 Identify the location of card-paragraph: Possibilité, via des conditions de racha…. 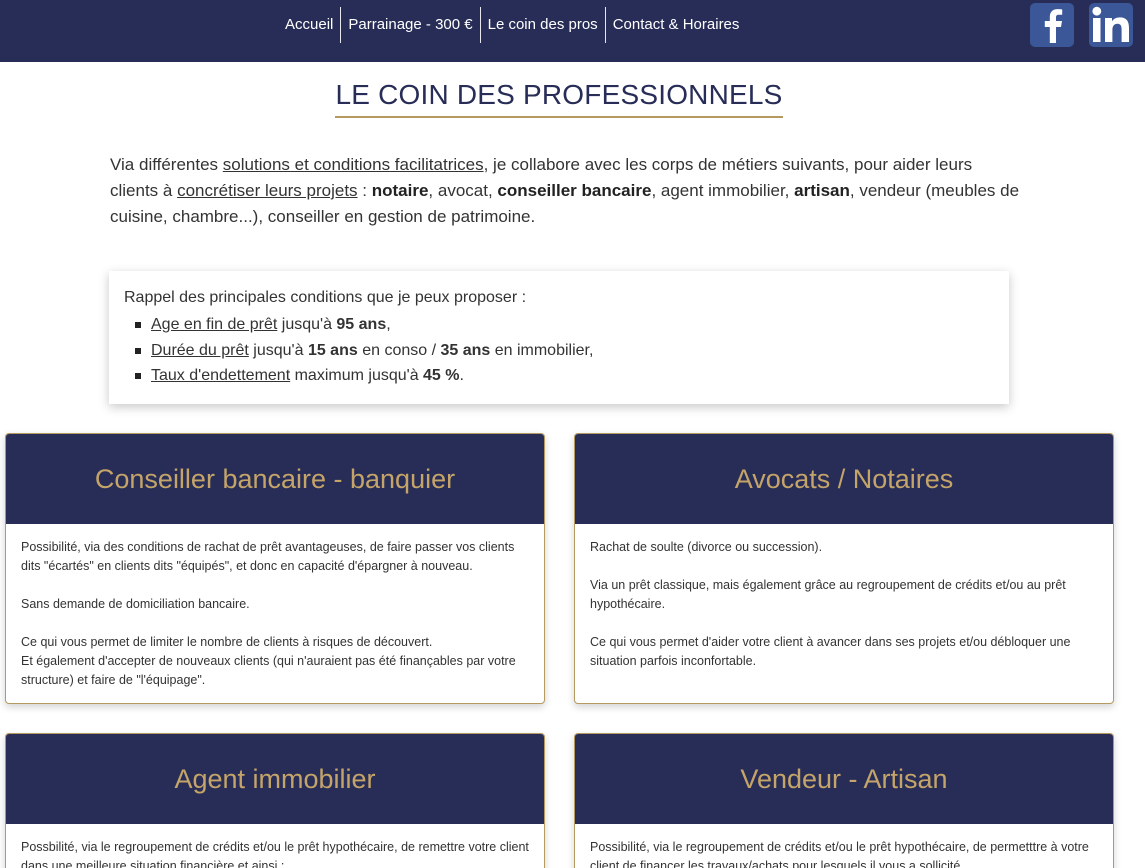
(268, 556).